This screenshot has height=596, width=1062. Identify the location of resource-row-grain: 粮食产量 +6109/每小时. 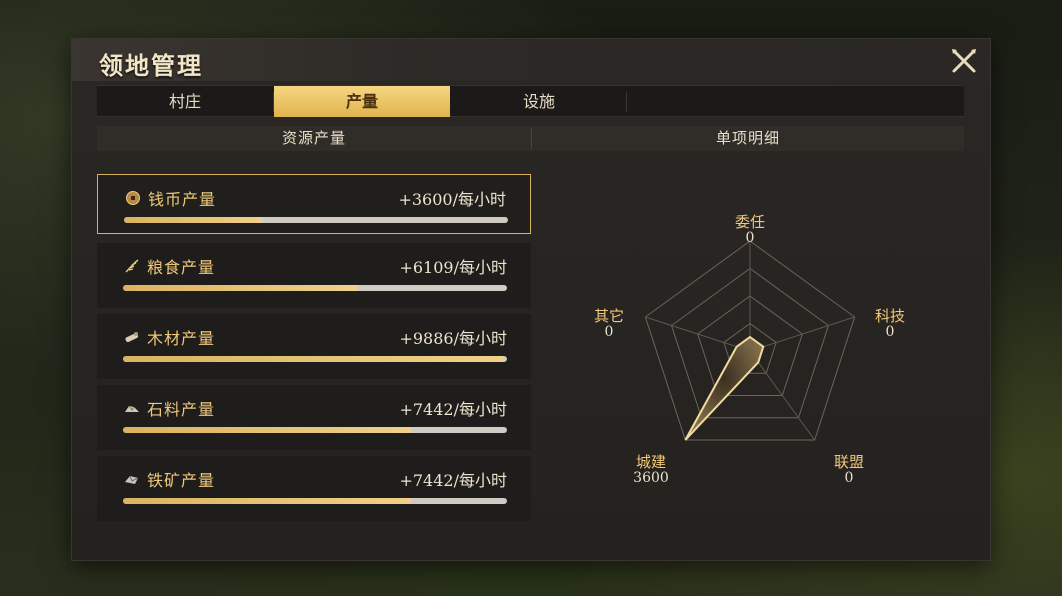
(314, 275).